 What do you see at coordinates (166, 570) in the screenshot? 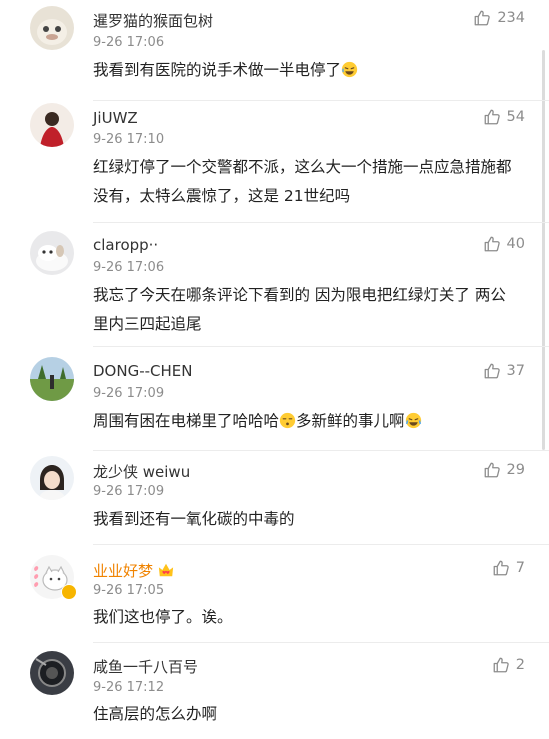
I see `heart-eyes-emoji-icon` at bounding box center [166, 570].